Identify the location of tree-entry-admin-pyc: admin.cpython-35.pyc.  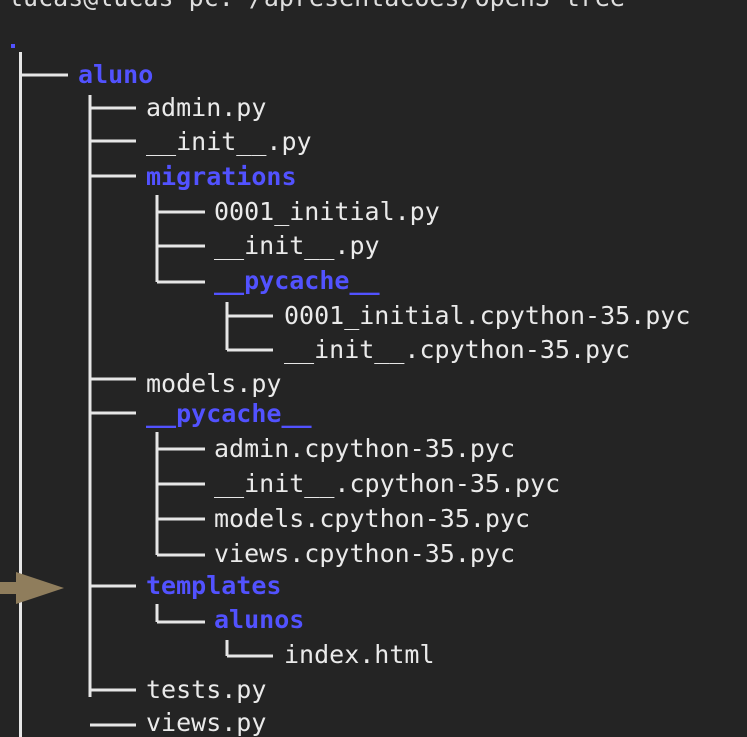
(365, 448).